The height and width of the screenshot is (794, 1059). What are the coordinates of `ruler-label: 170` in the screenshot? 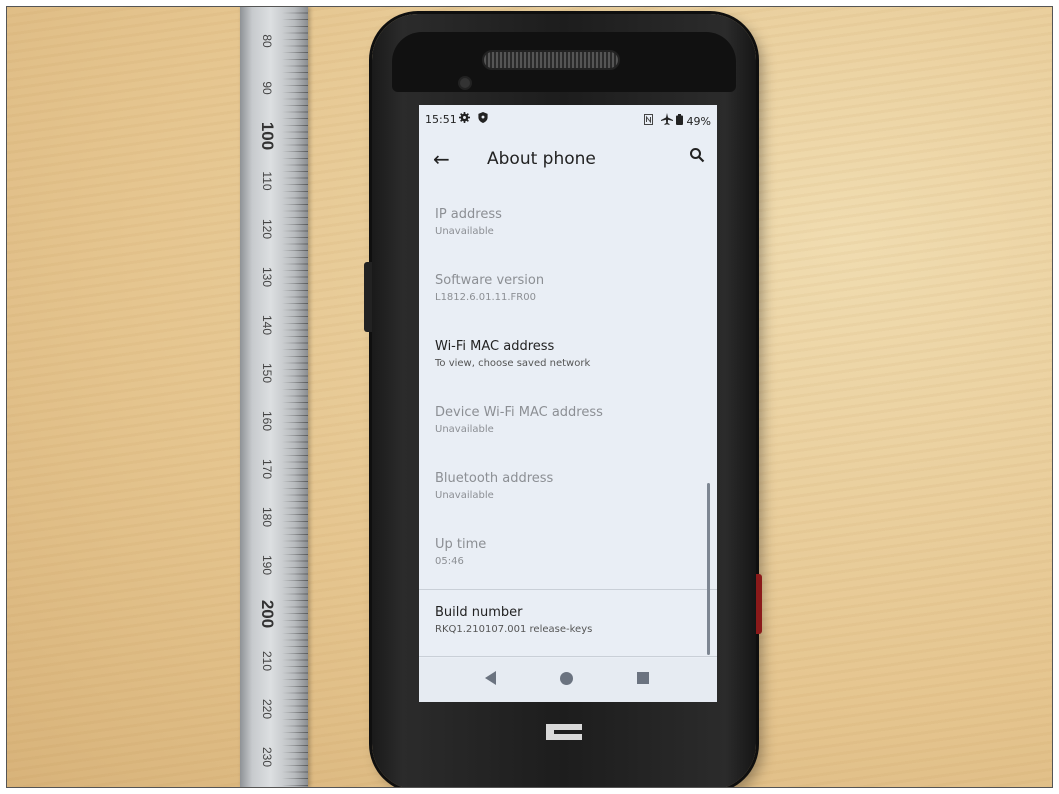 It's located at (267, 469).